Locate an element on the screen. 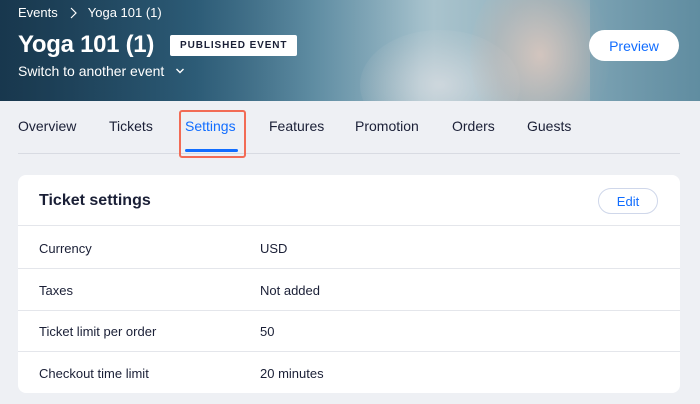 This screenshot has width=700, height=404. page-title: Yoga 101 (1) is located at coordinates (86, 44).